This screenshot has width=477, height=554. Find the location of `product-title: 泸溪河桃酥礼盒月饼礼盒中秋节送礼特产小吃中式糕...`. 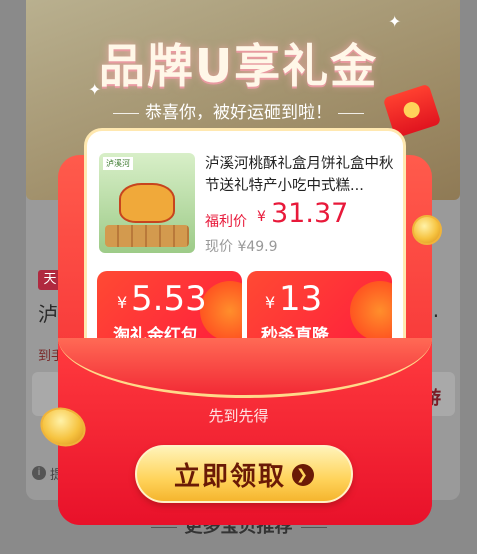

product-title: 泸溪河桃酥礼盒月饼礼盒中秋节送礼特产小吃中式糕... is located at coordinates (299, 175).